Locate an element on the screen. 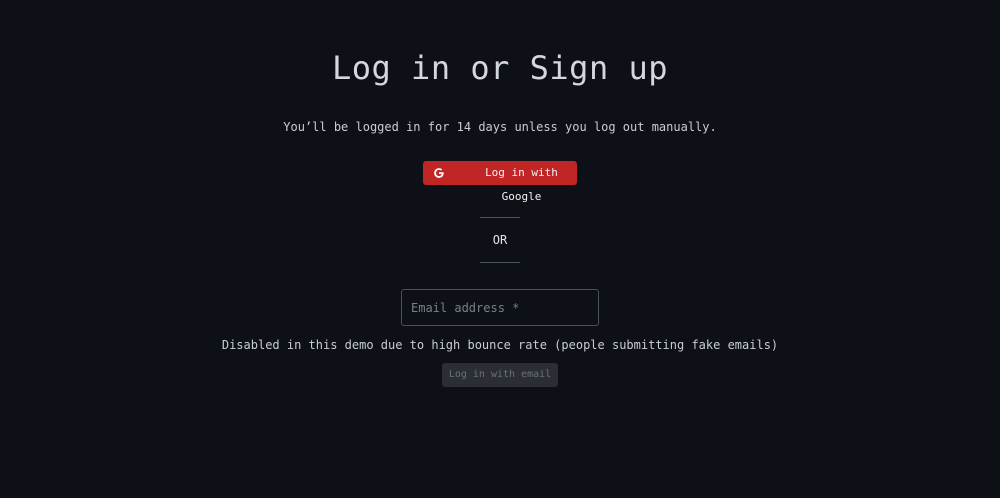 The width and height of the screenshot is (1000, 498). google-g-icon is located at coordinates (439, 173).